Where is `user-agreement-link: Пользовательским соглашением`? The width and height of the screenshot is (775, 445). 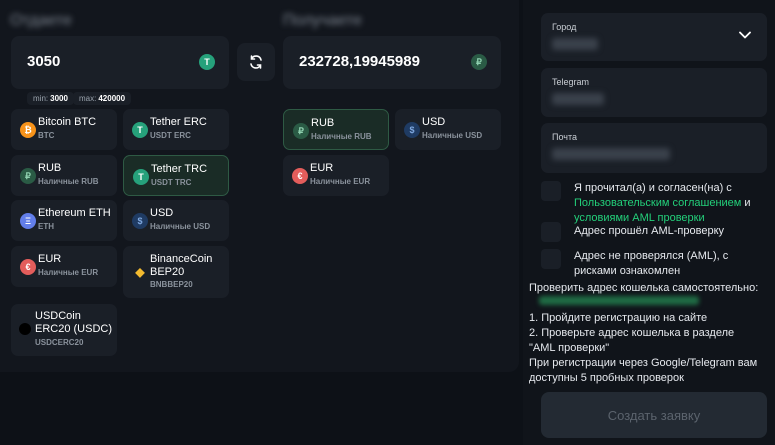 user-agreement-link: Пользовательским соглашением is located at coordinates (657, 203).